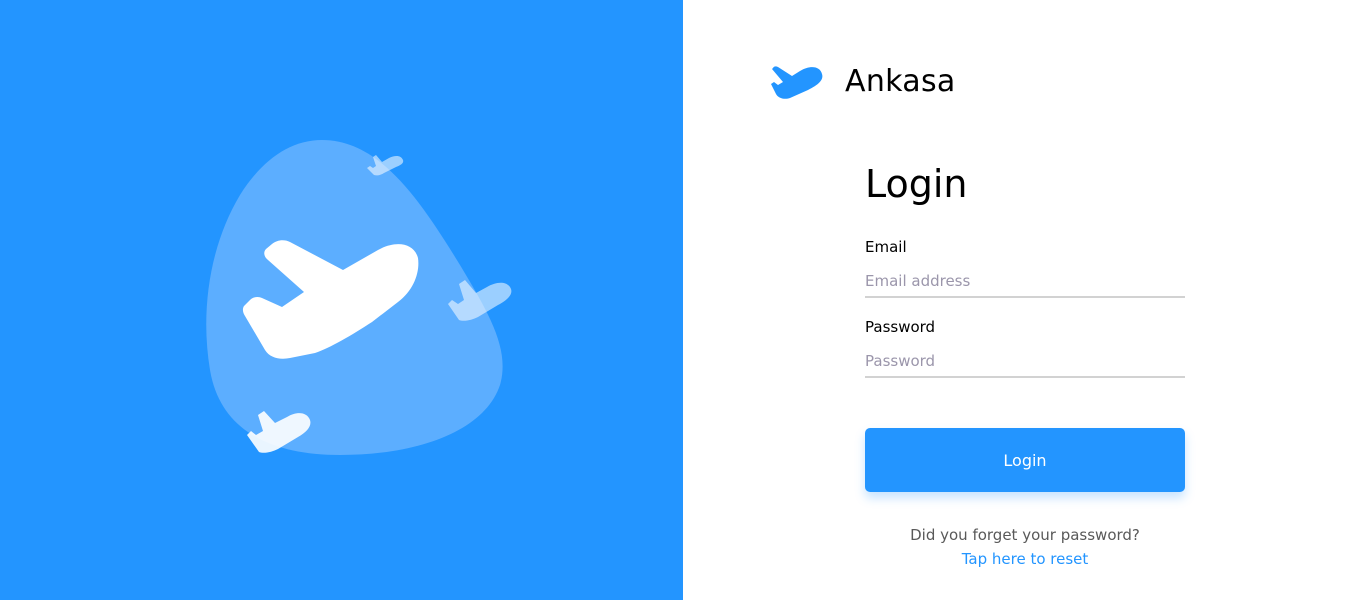 The height and width of the screenshot is (600, 1366). I want to click on brand-name: Ankasa, so click(900, 81).